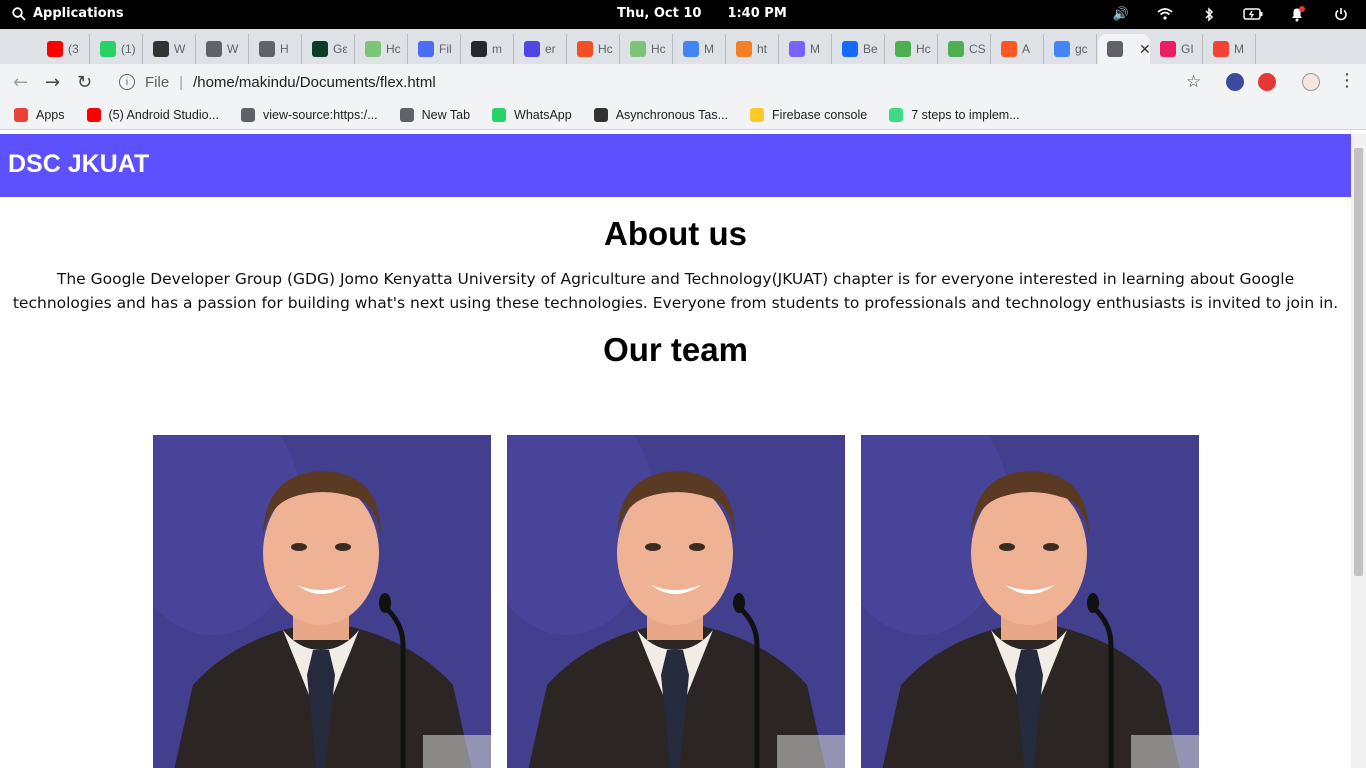 Image resolution: width=1366 pixels, height=768 pixels. Describe the element at coordinates (675, 349) in the screenshot. I see `team-heading: Our team` at that location.